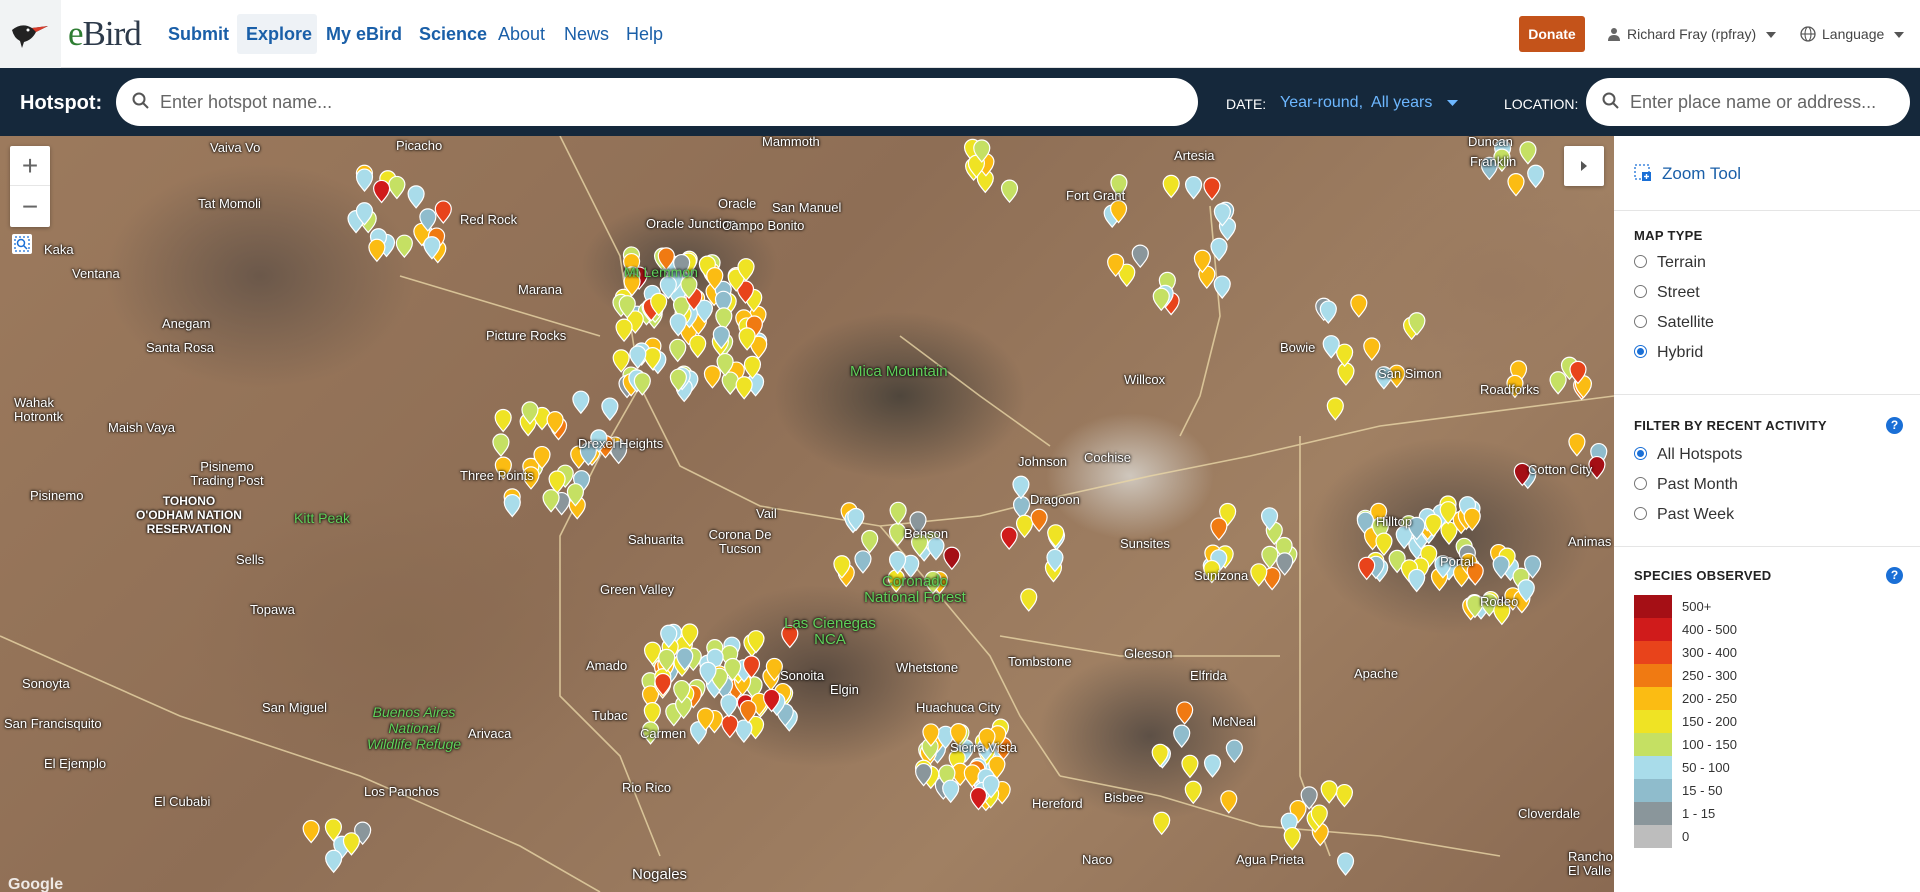  What do you see at coordinates (1688, 455) in the screenshot?
I see `filter-all-hotspots-radio: All Hotspots` at bounding box center [1688, 455].